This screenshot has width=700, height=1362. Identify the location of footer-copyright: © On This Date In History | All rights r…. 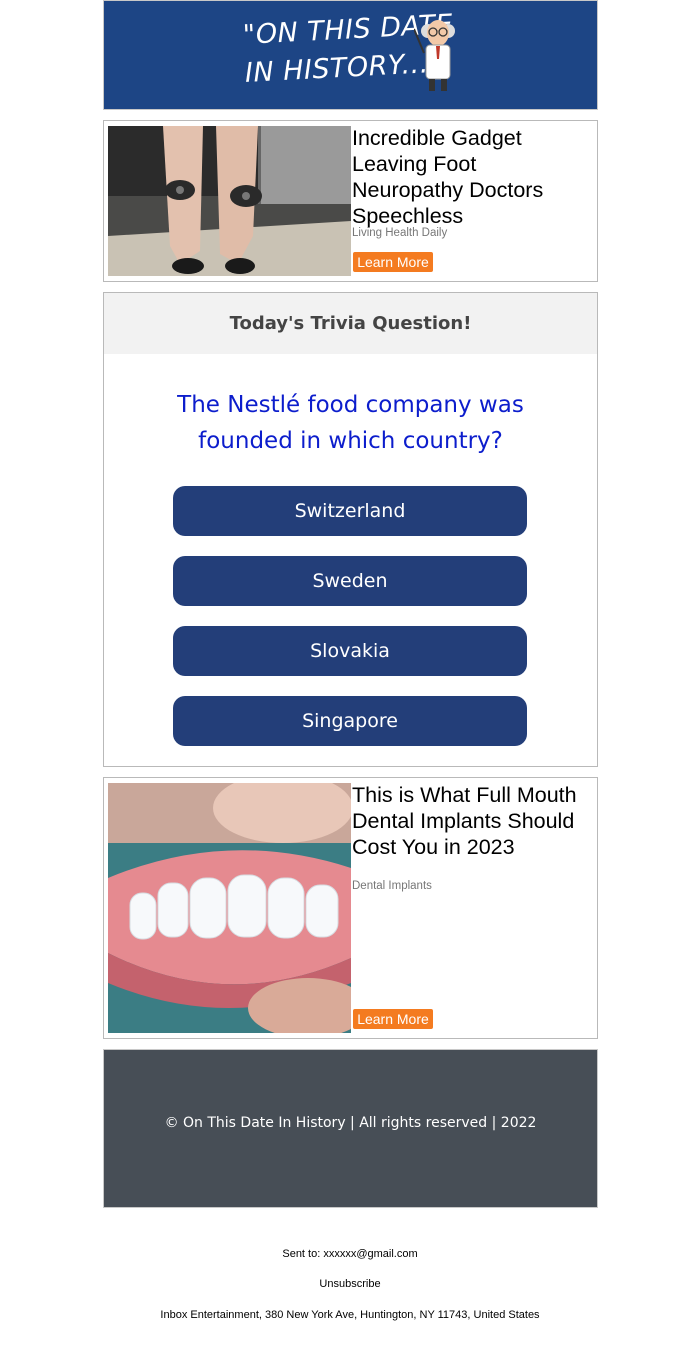
(350, 1123).